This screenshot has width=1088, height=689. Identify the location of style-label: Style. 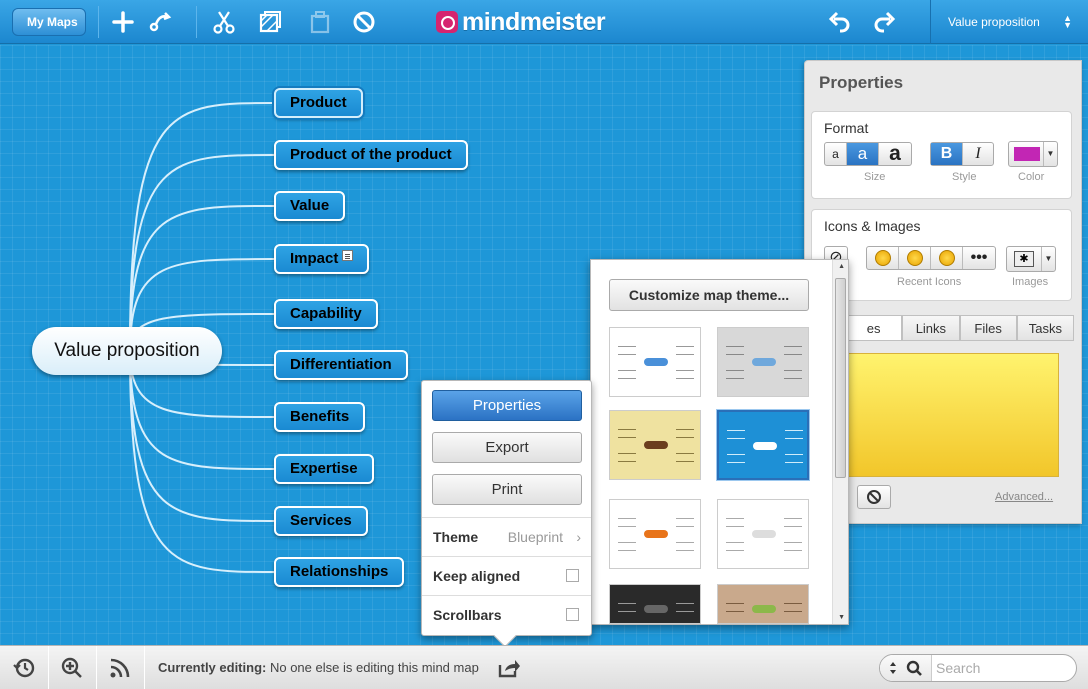
(964, 177).